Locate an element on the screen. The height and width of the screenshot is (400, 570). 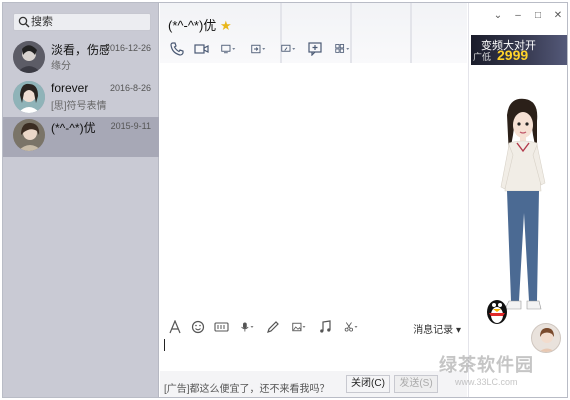
chevron-down-icon: ⌄ is located at coordinates (498, 16).